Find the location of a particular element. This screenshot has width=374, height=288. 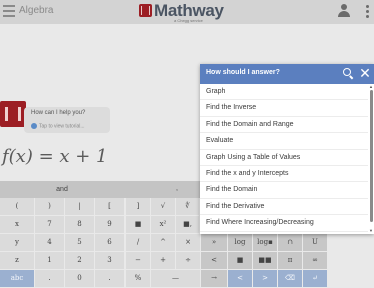

key-space: — is located at coordinates (175, 278).